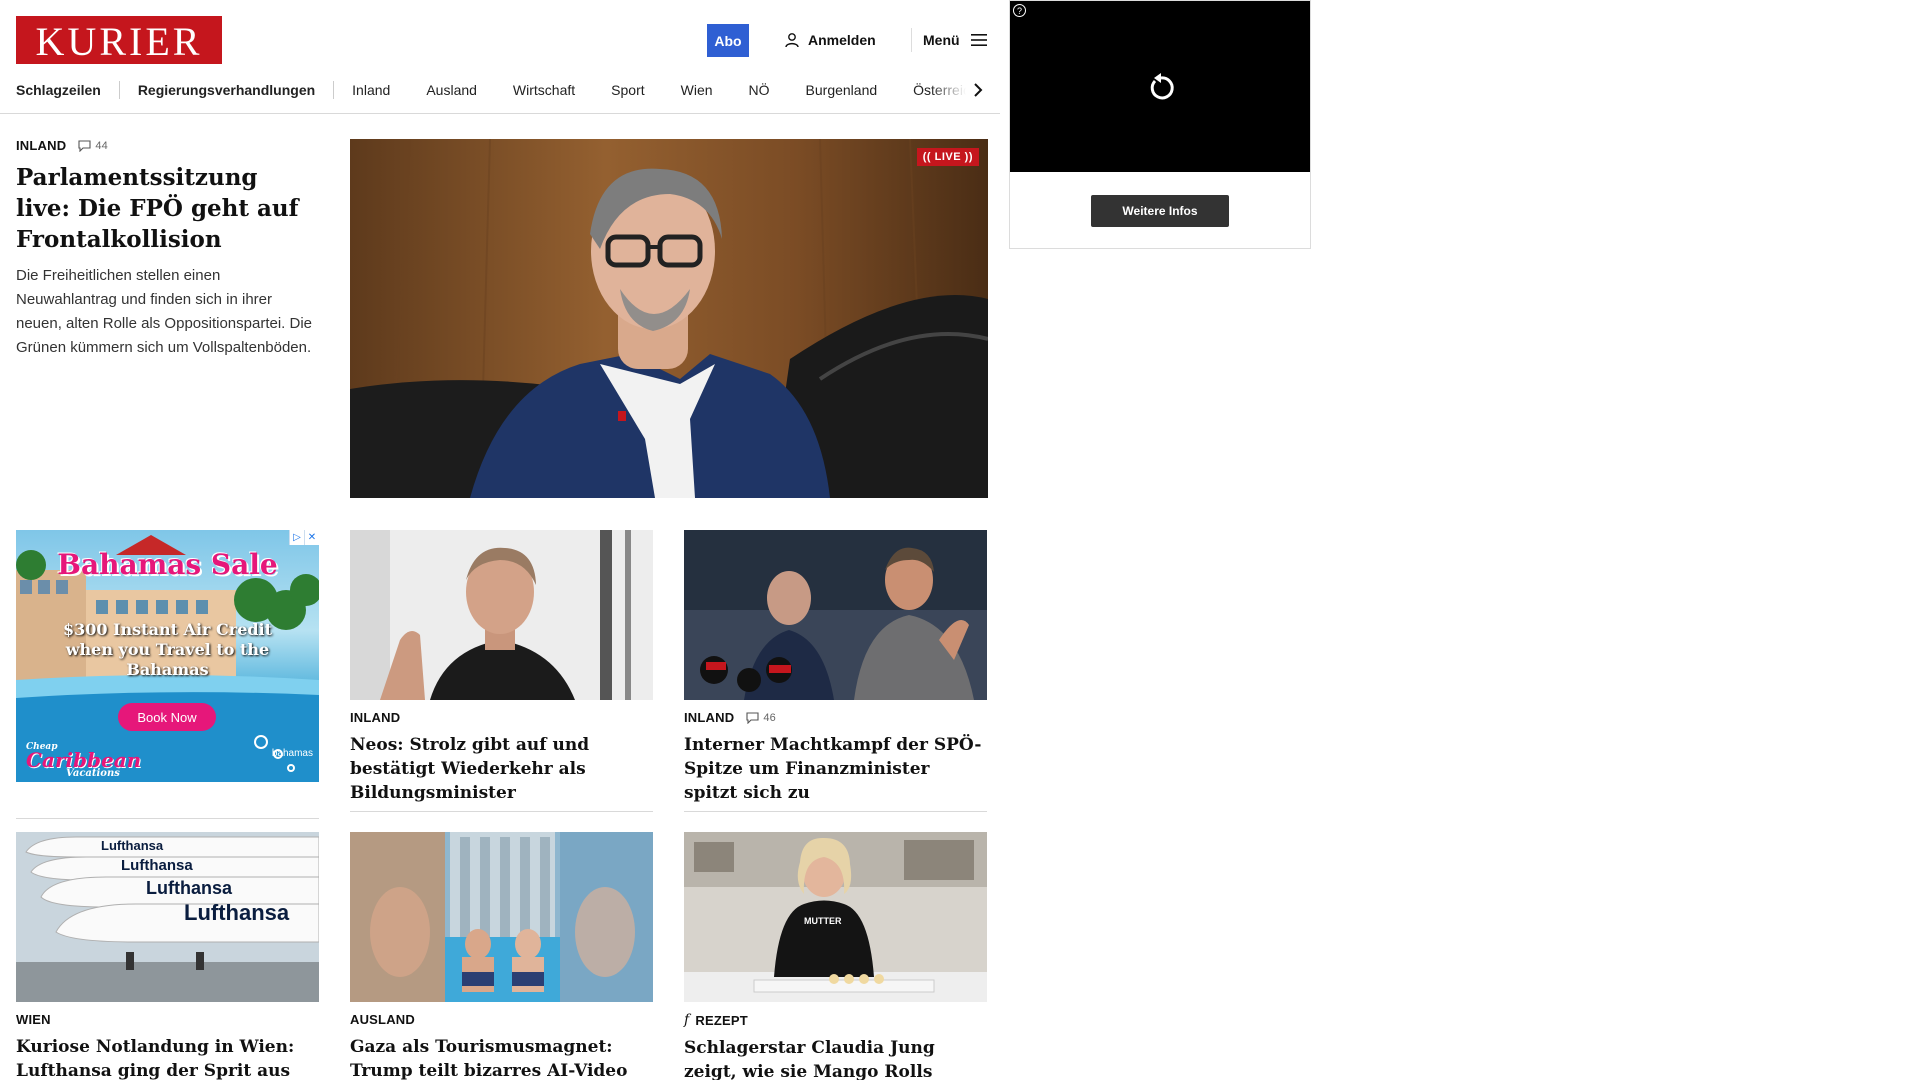 Image resolution: width=1920 pixels, height=1080 pixels. Describe the element at coordinates (721, 1020) in the screenshot. I see `card-rezept-category: REZEPT` at that location.